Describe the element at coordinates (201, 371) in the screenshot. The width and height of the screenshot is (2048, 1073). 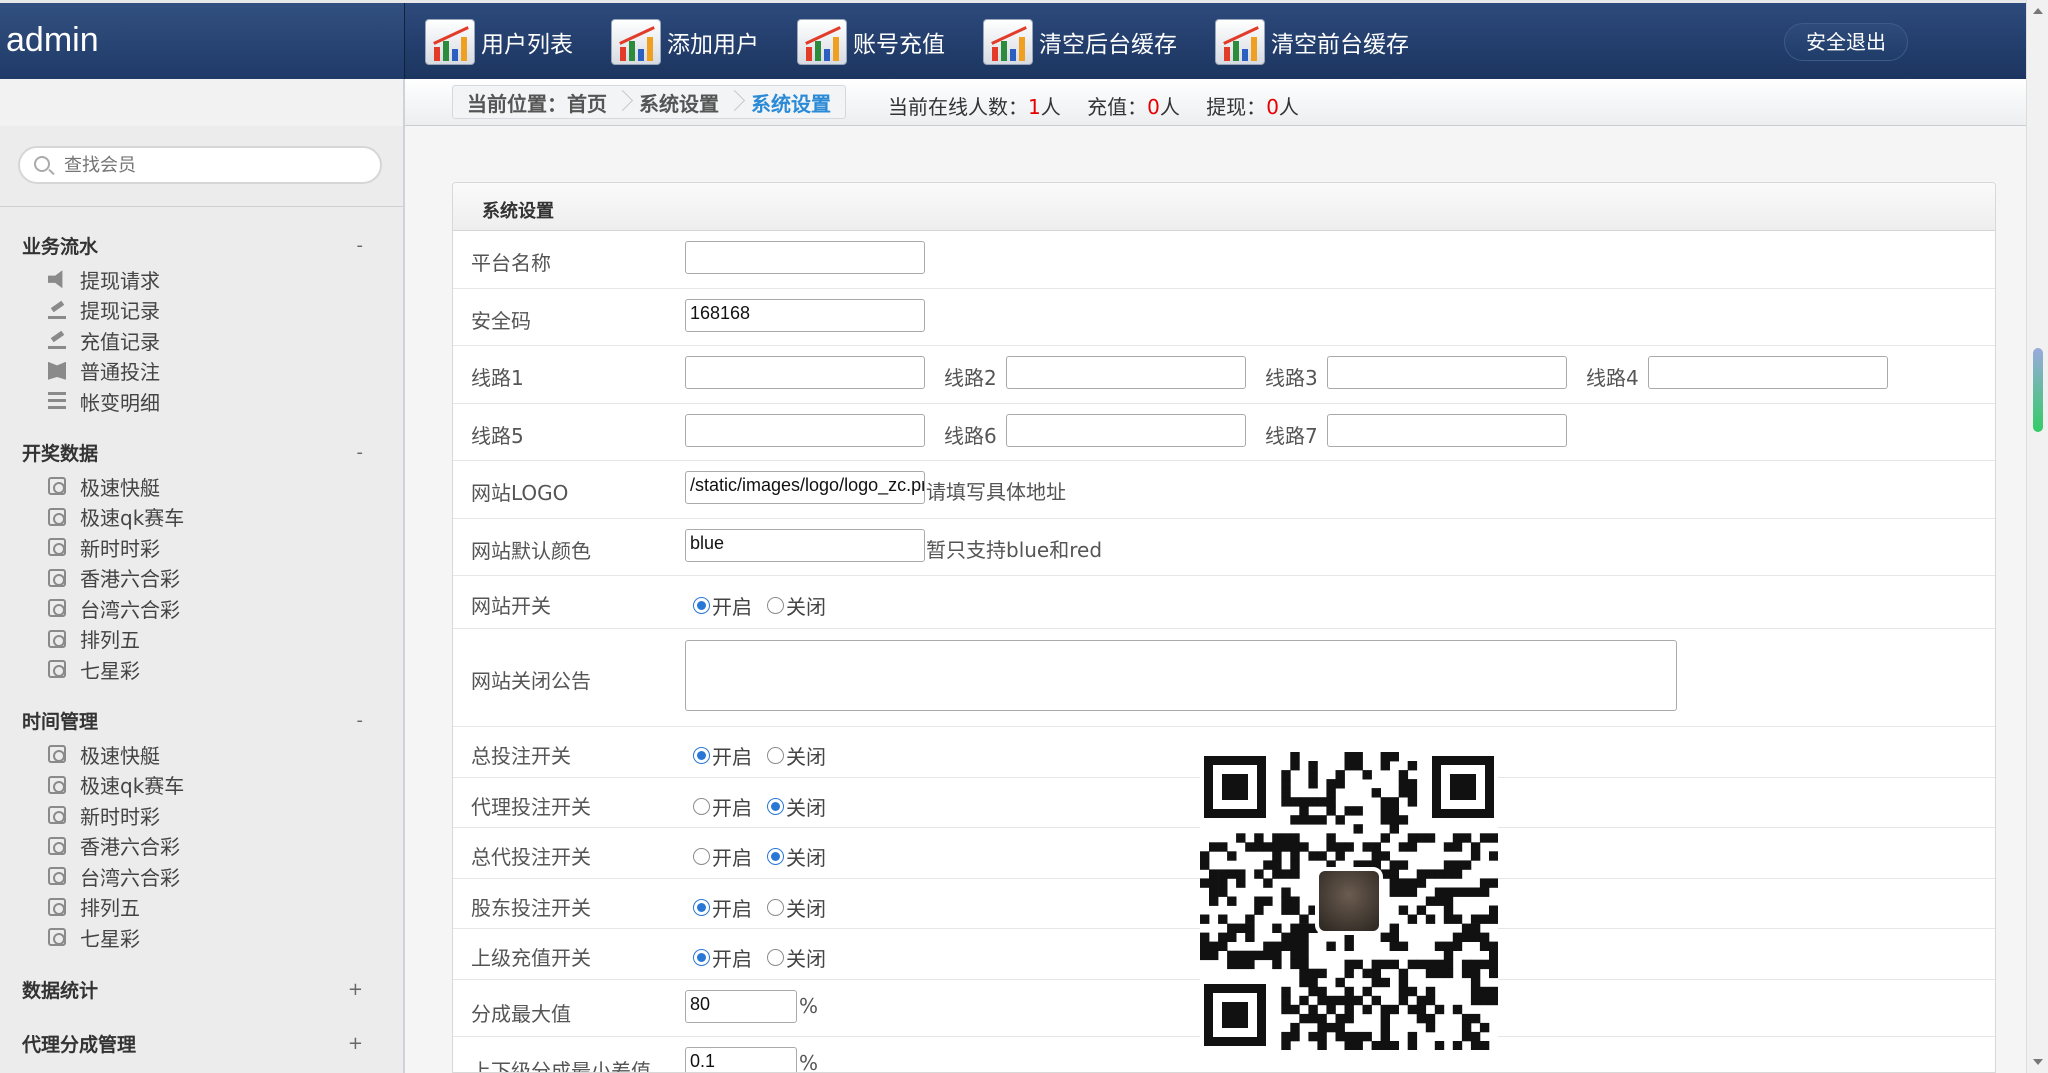
I see `sidebar-item: 普通投注` at that location.